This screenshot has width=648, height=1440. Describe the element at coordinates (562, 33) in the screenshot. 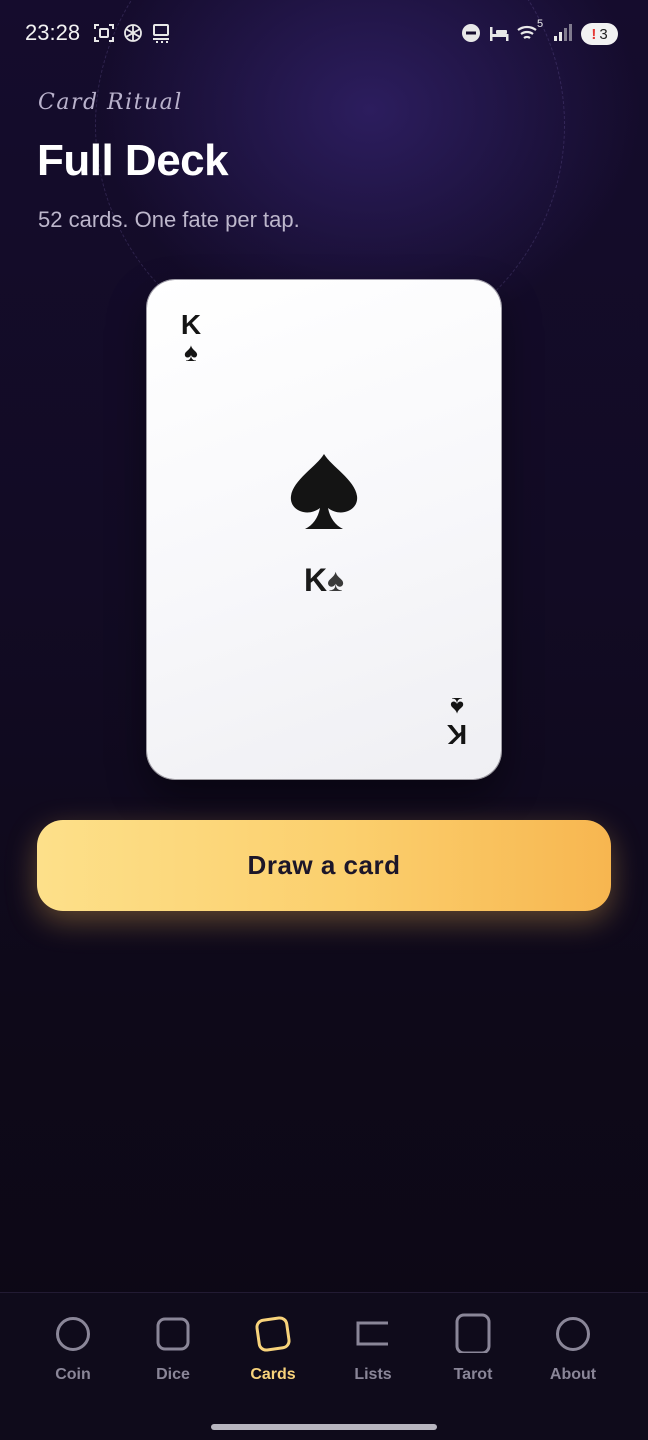

I see `signal-icon` at that location.